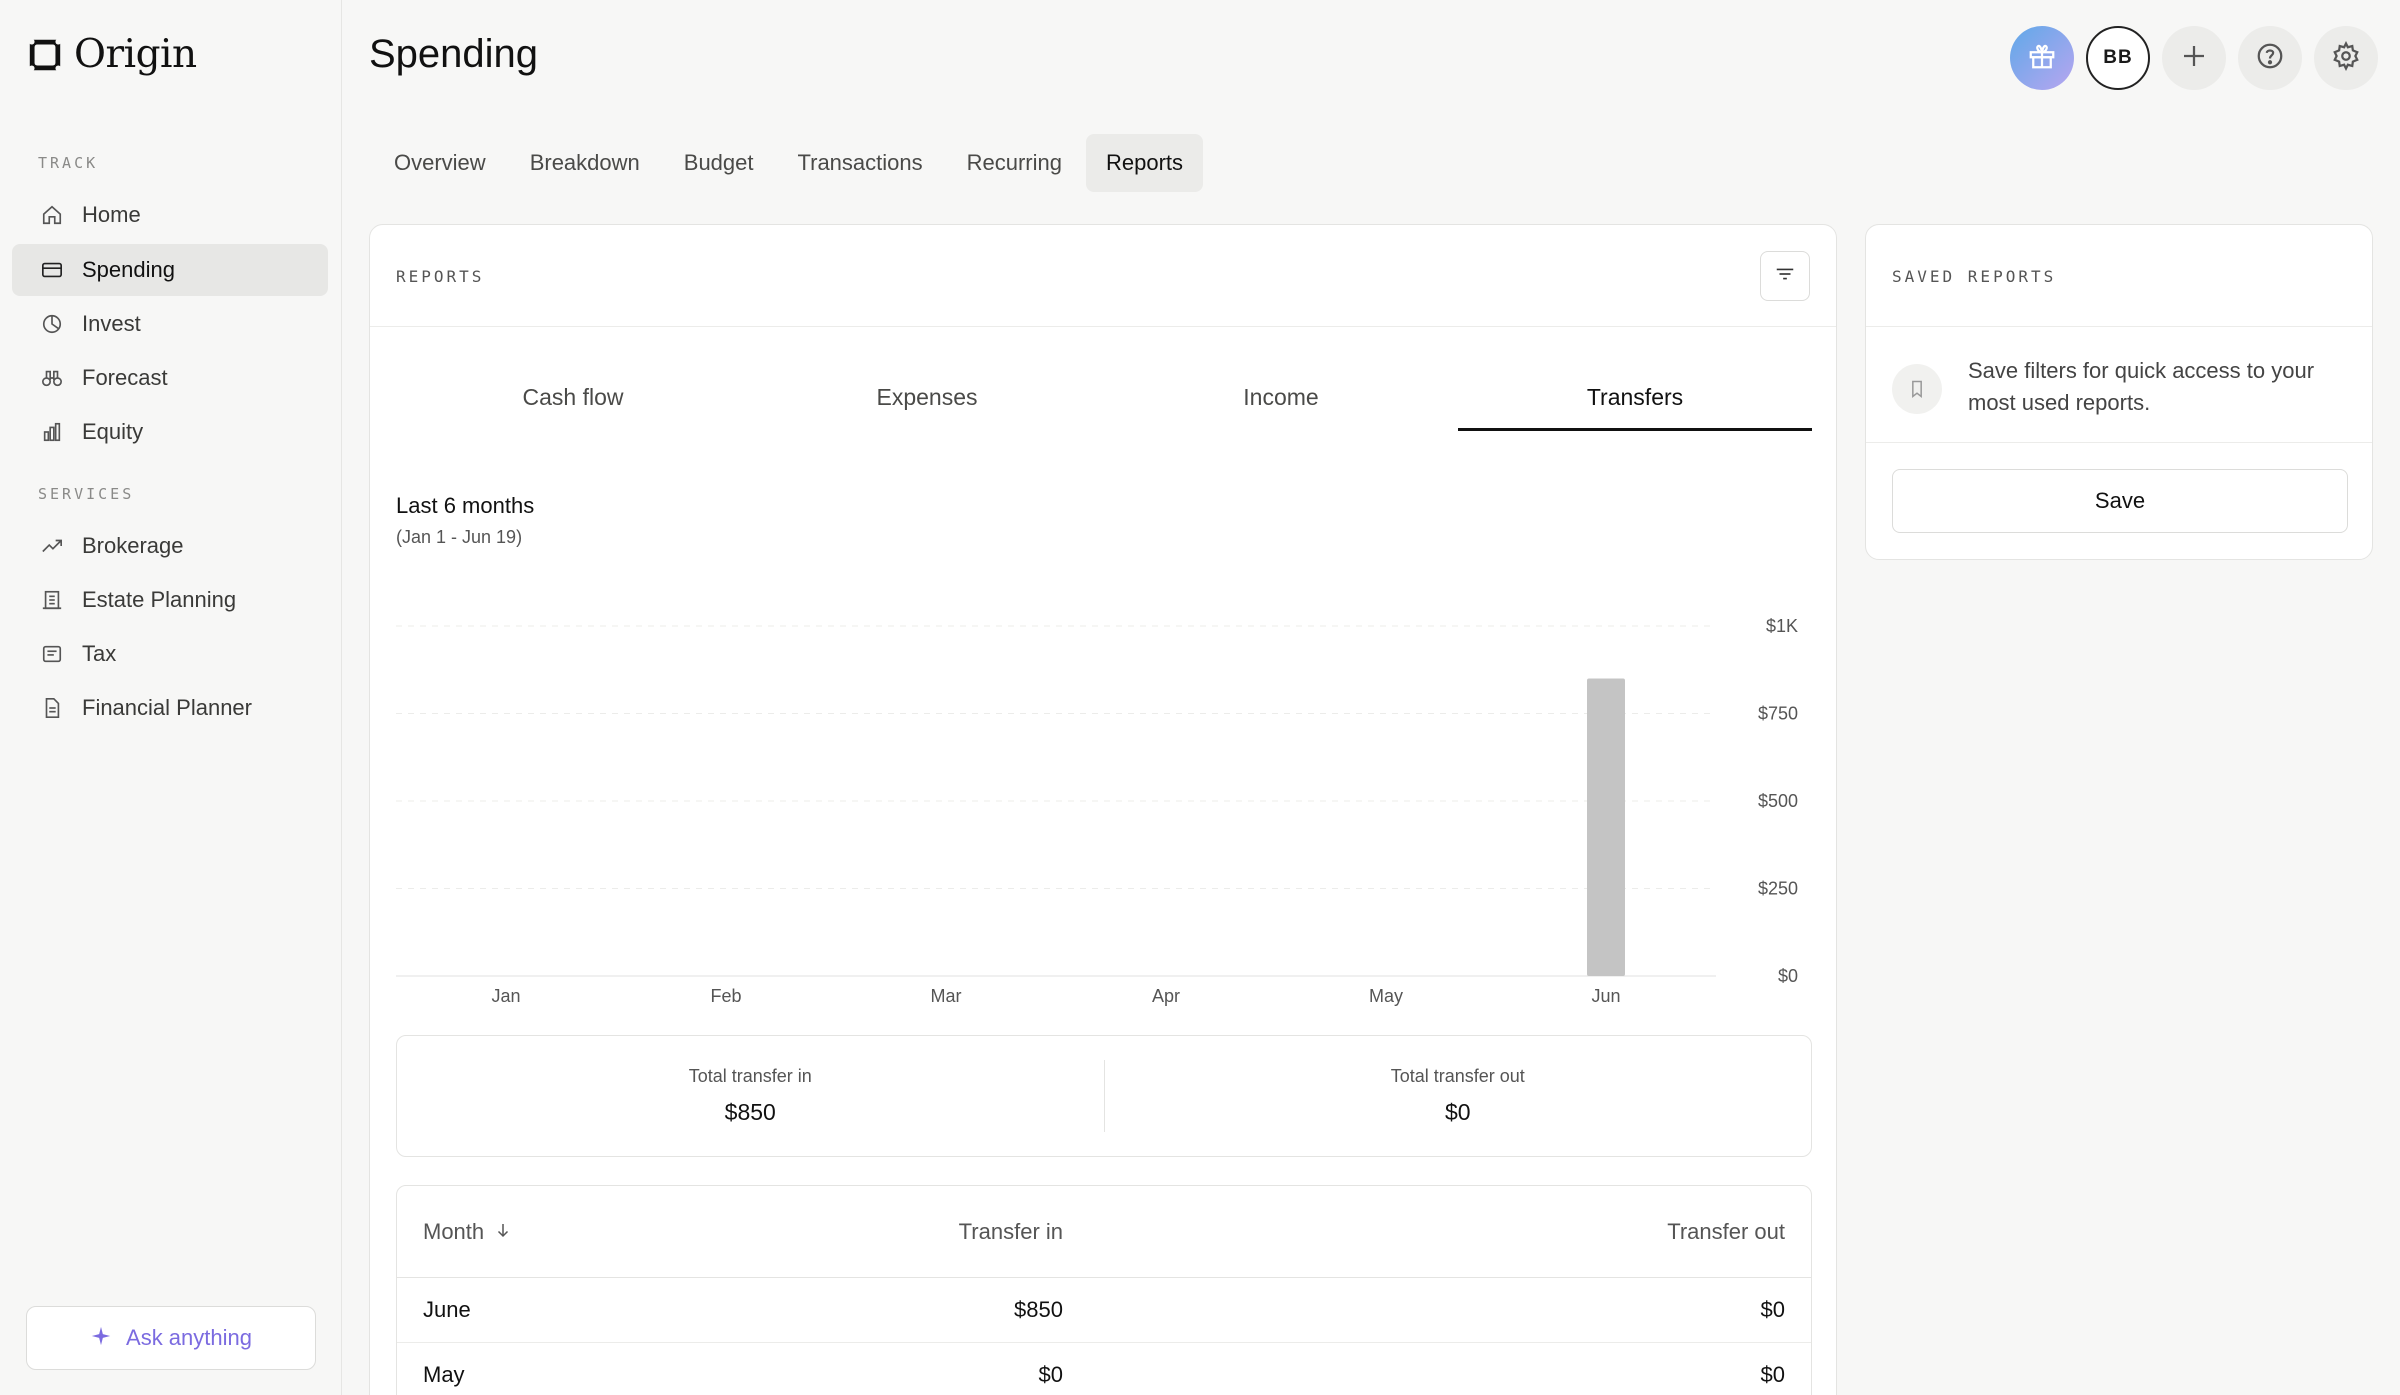 The width and height of the screenshot is (2400, 1395). What do you see at coordinates (1635, 398) in the screenshot?
I see `subtab-transfers: Transfers` at bounding box center [1635, 398].